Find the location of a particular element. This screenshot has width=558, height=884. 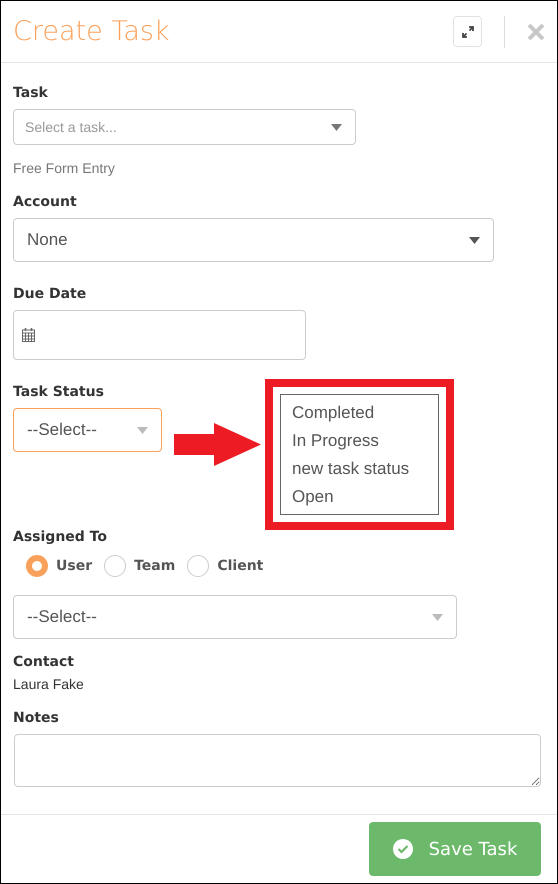

field-label: Assigned To is located at coordinates (60, 537).